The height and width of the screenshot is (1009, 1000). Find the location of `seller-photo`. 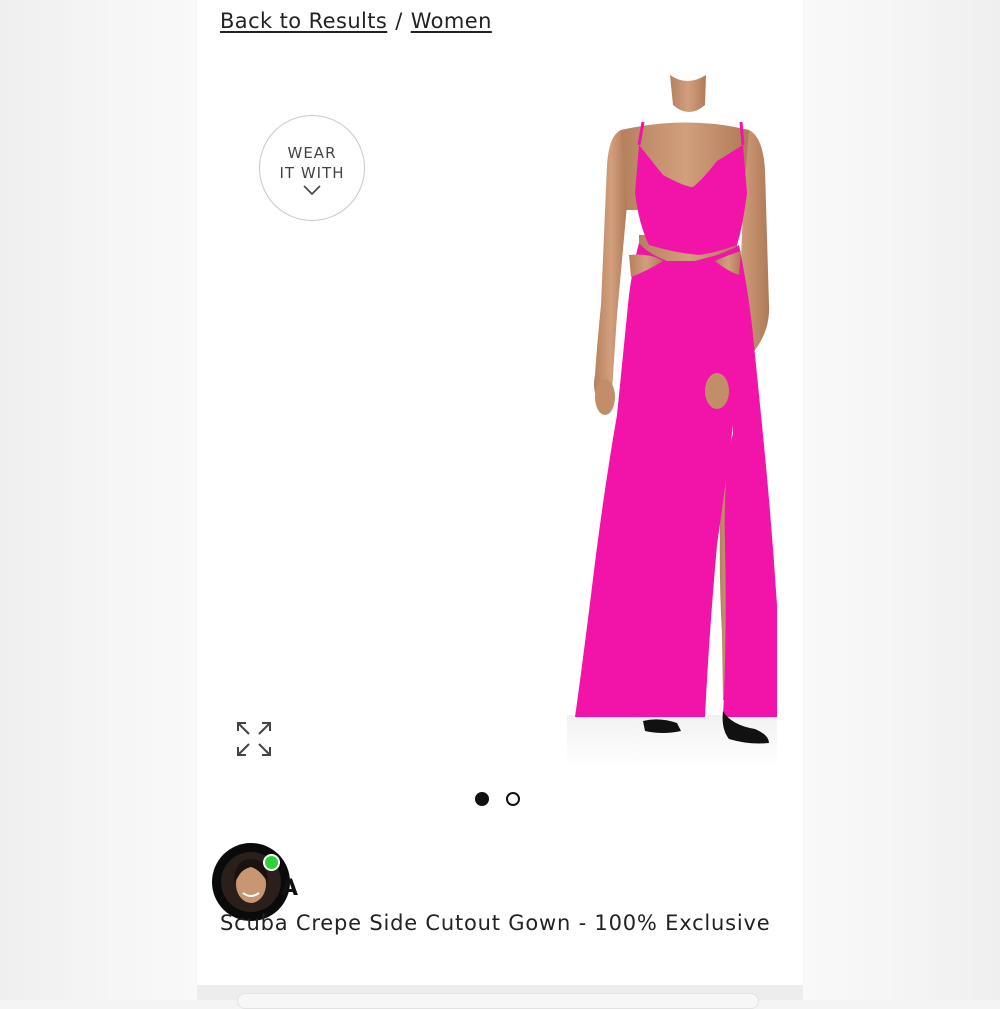

seller-photo is located at coordinates (251, 882).